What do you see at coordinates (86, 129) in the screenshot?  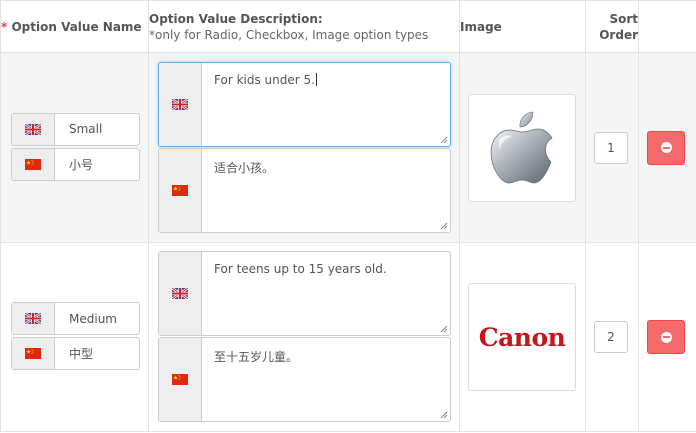 I see `name-value-en: Small` at bounding box center [86, 129].